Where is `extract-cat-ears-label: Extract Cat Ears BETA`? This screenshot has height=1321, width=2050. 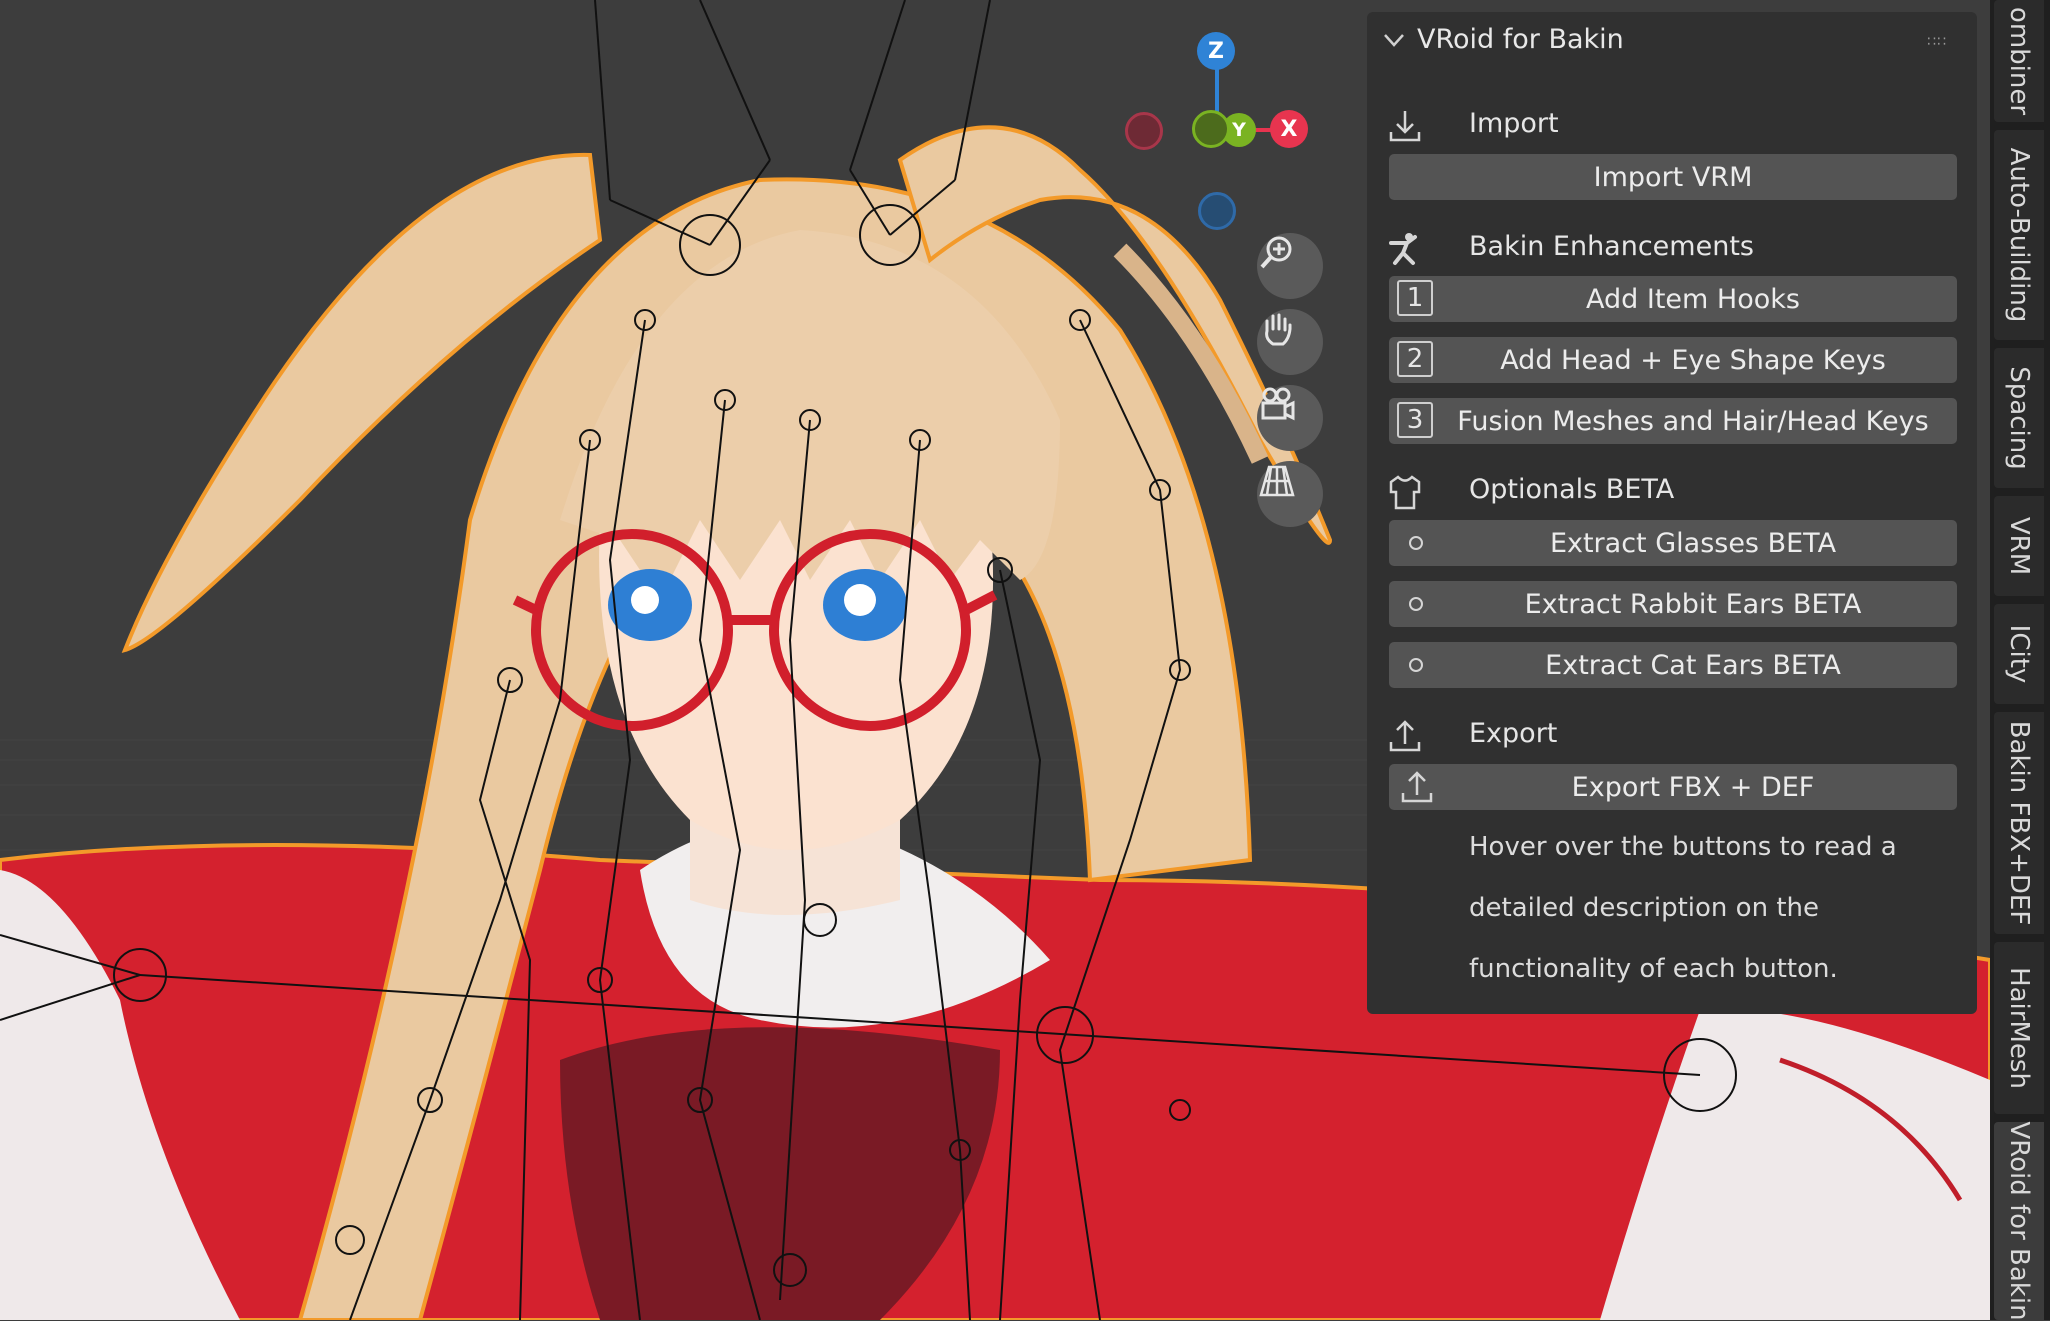 extract-cat-ears-label: Extract Cat Ears BETA is located at coordinates (1693, 665).